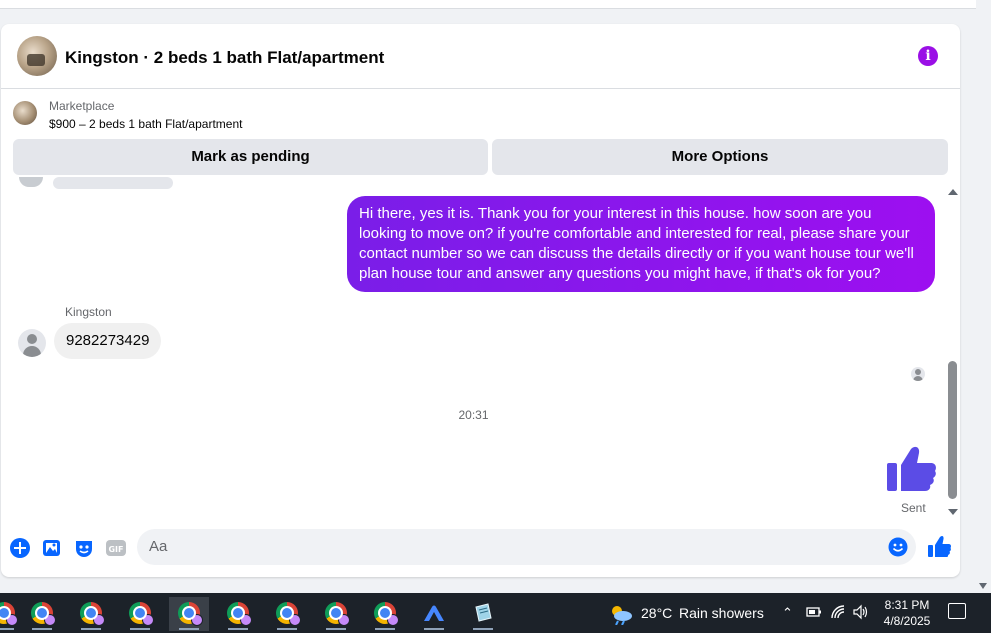 The image size is (991, 633). What do you see at coordinates (488, 4) in the screenshot?
I see `top-strip` at bounding box center [488, 4].